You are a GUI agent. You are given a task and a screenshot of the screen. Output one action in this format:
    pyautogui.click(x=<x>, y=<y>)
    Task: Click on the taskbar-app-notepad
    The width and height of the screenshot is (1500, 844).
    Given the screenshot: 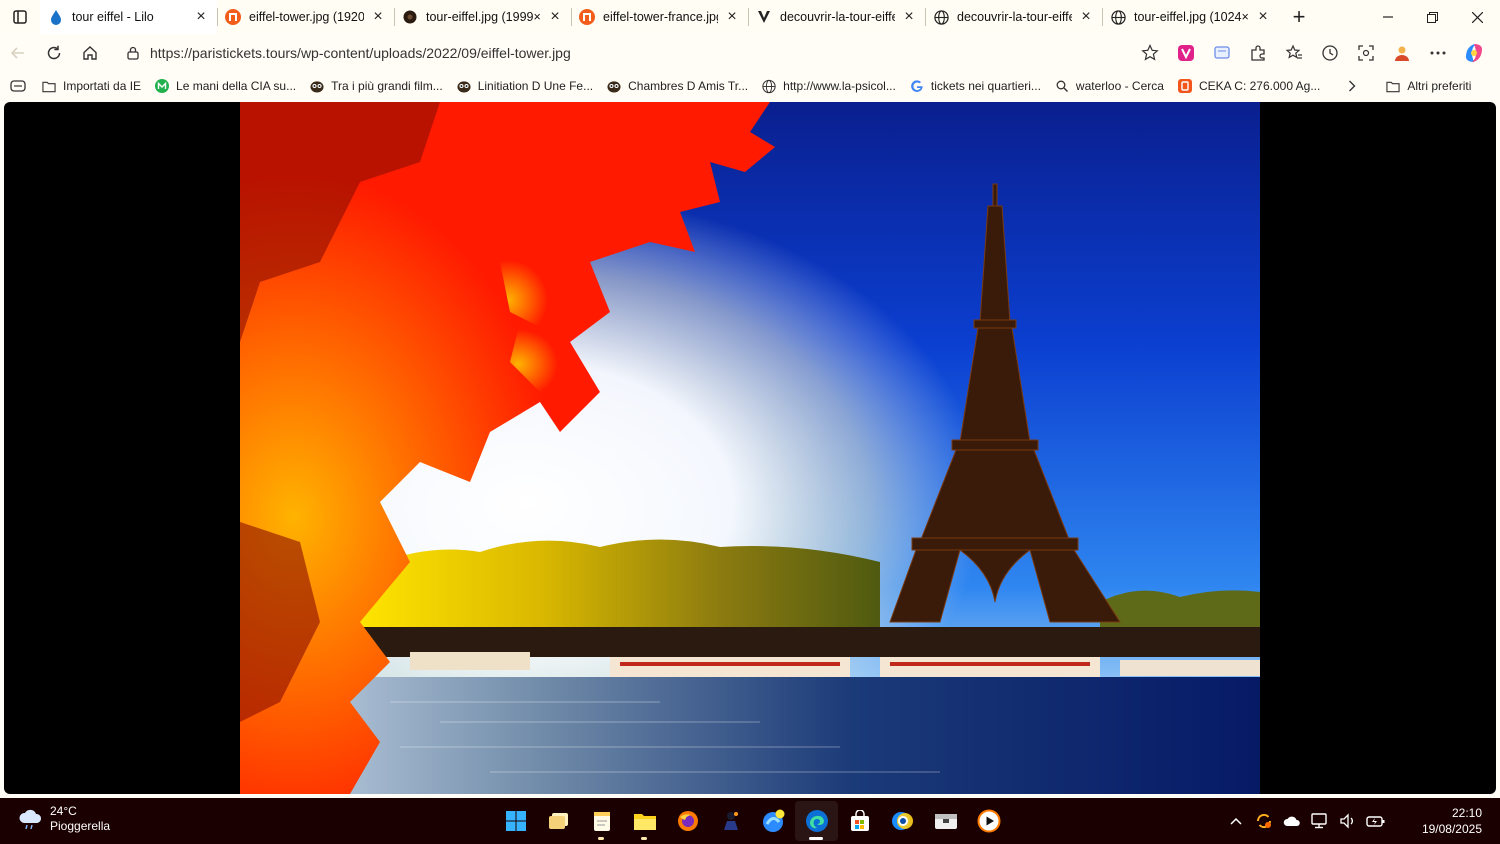 What is the action you would take?
    pyautogui.click(x=601, y=821)
    